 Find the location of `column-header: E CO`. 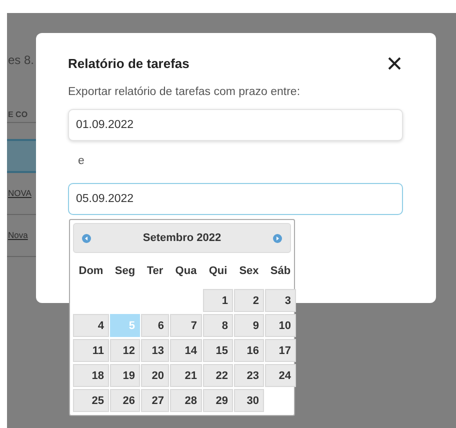

column-header: E CO is located at coordinates (18, 115).